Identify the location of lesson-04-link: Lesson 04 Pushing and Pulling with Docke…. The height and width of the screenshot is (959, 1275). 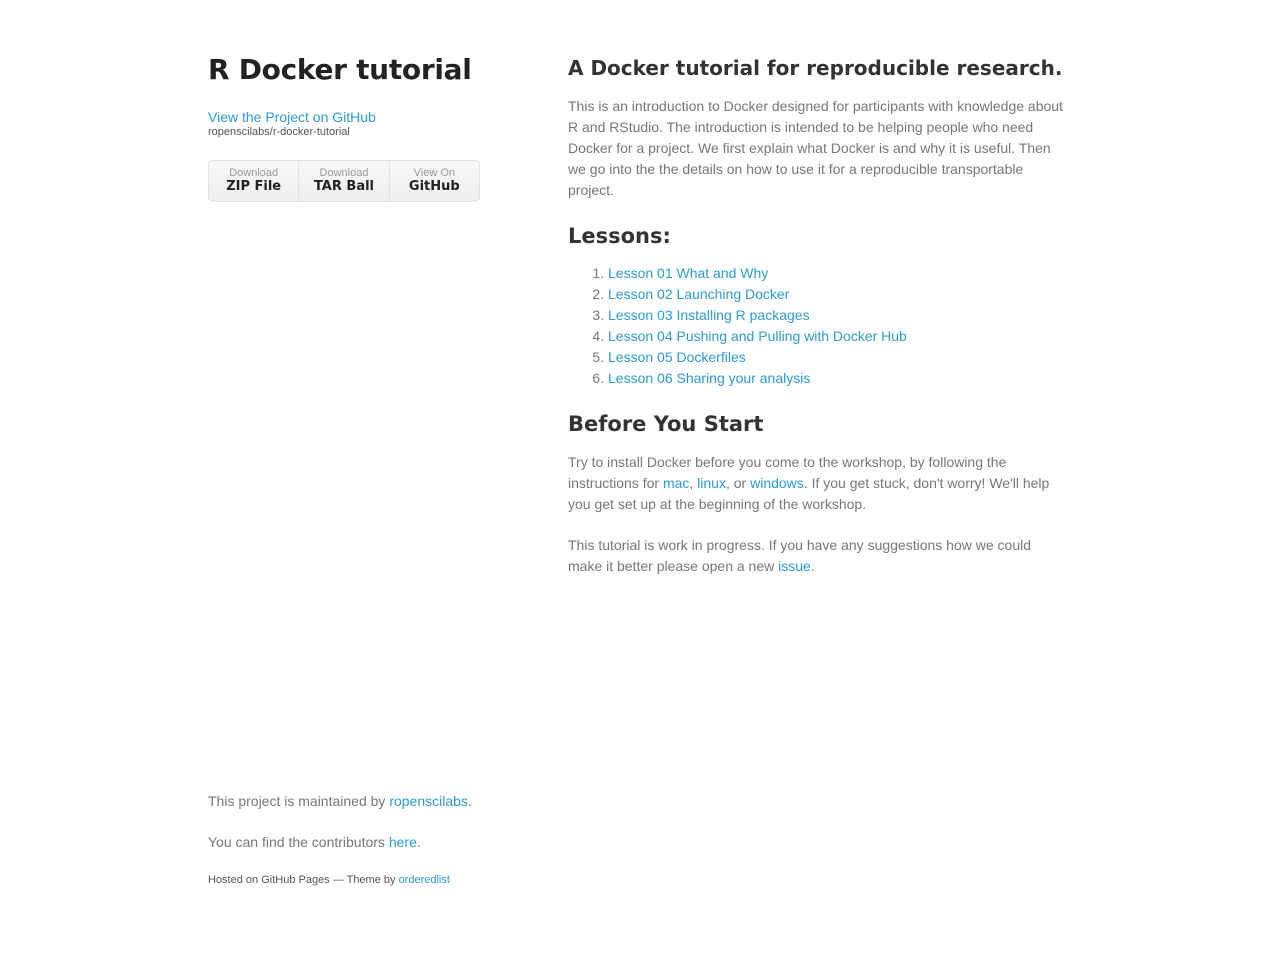
(757, 336).